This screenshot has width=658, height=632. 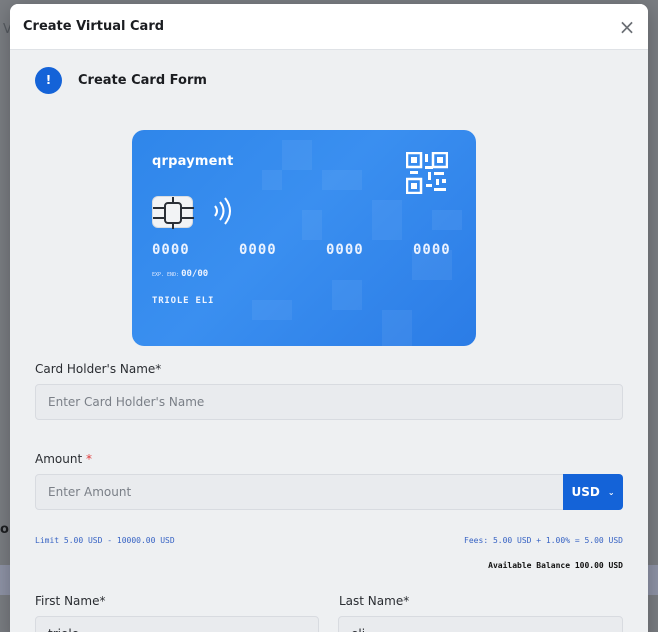 What do you see at coordinates (653, 580) in the screenshot?
I see `backdrop-strip` at bounding box center [653, 580].